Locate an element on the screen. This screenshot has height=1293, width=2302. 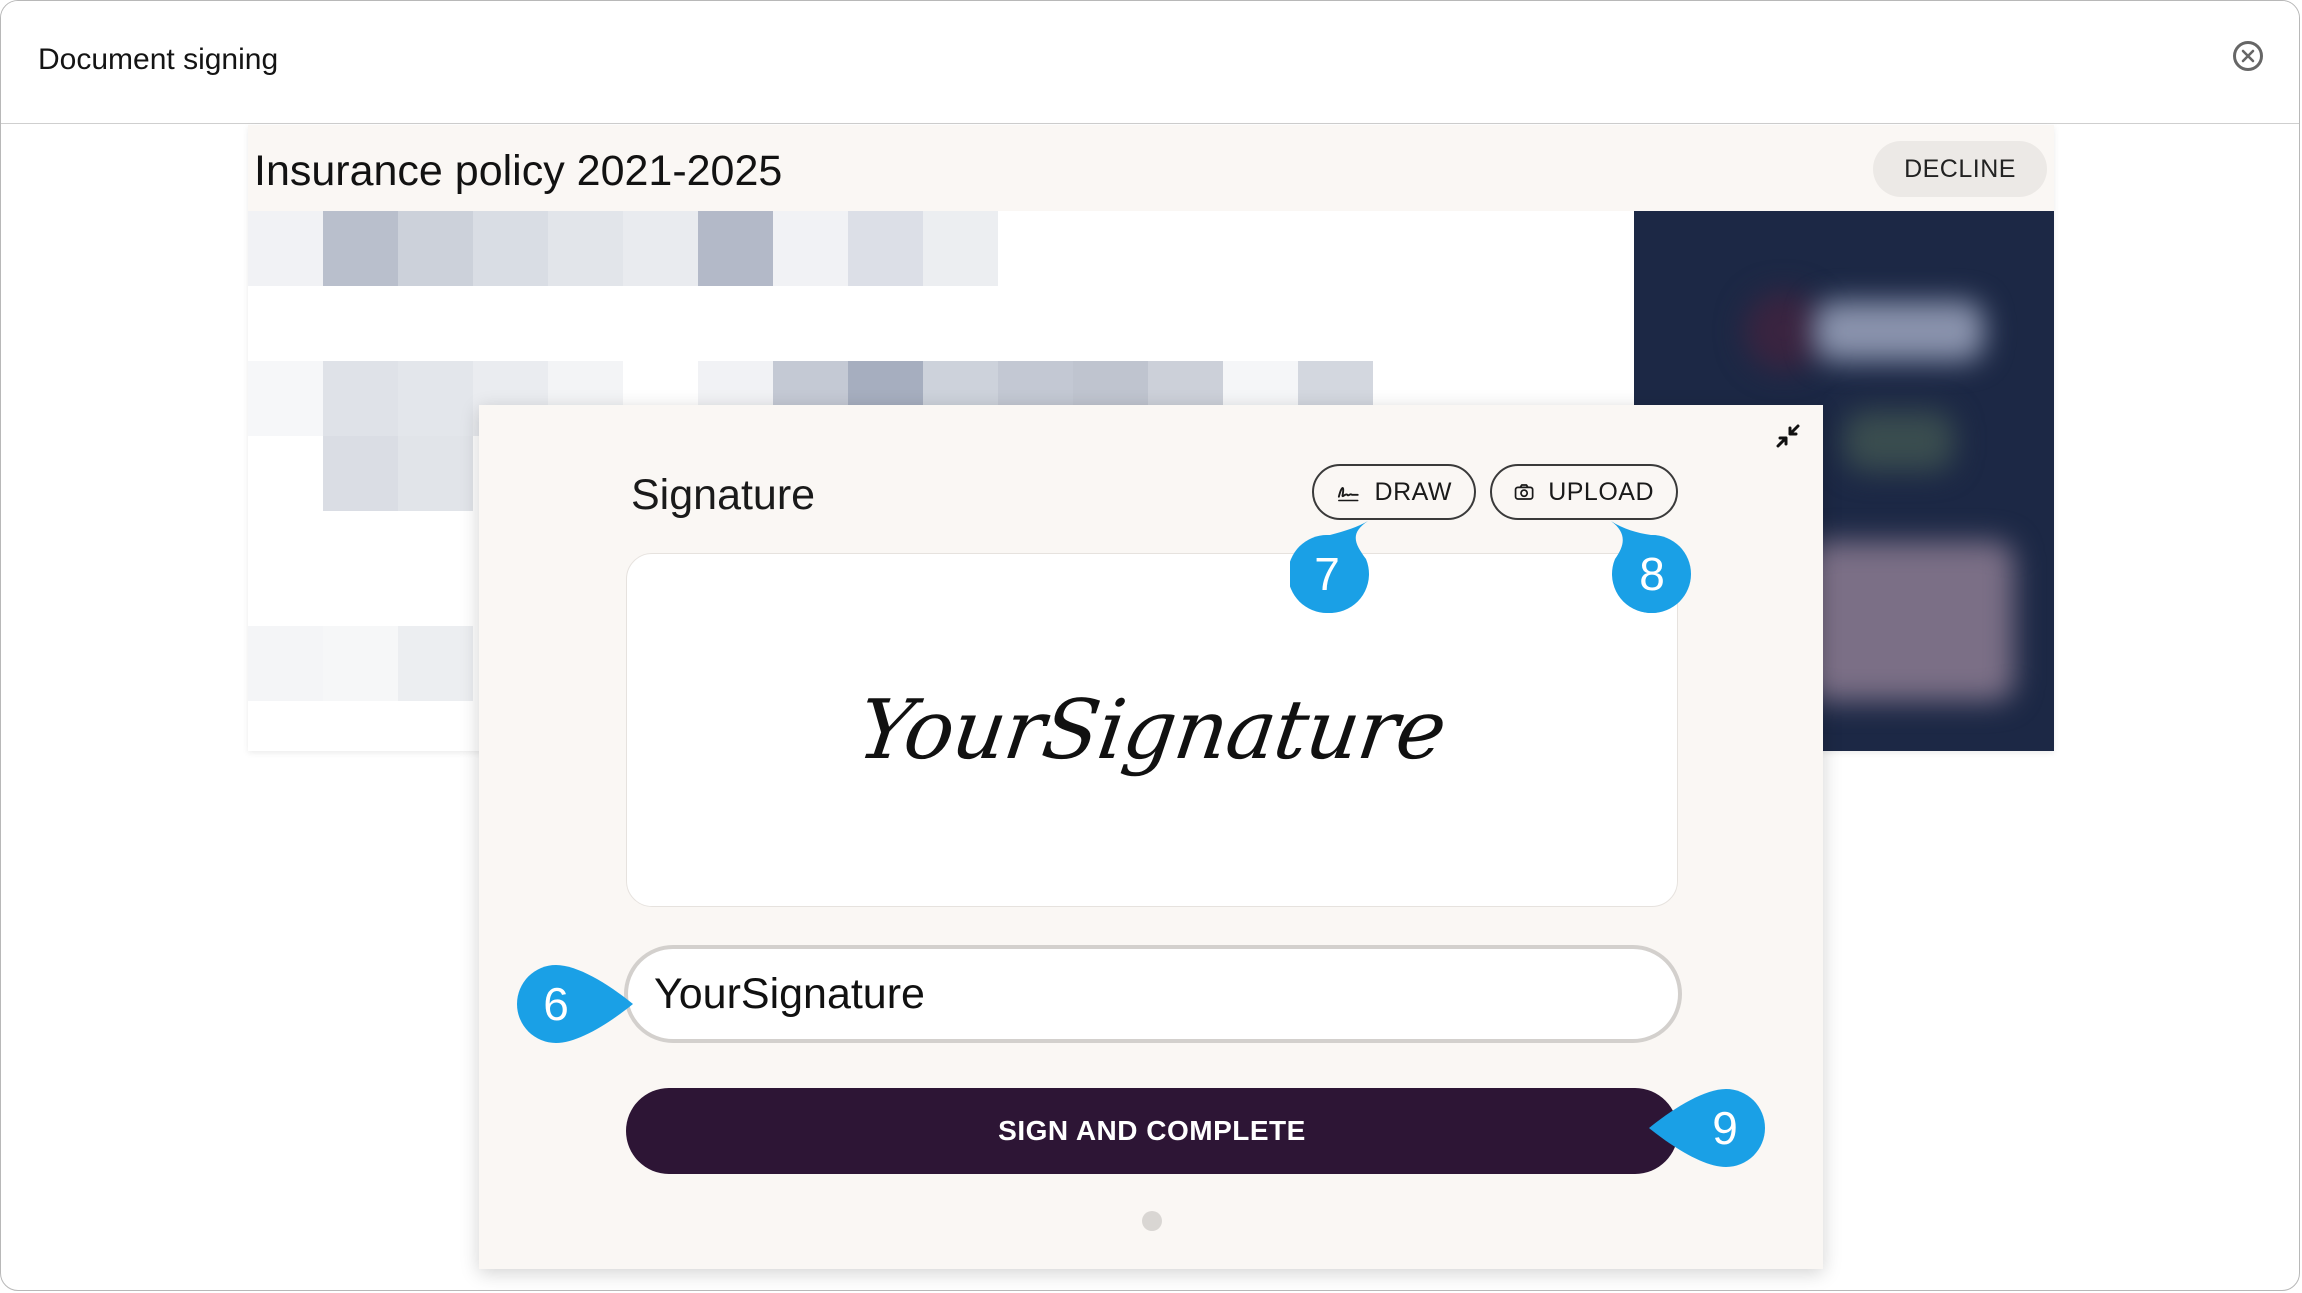
decline-button: DECLINE is located at coordinates (1960, 169).